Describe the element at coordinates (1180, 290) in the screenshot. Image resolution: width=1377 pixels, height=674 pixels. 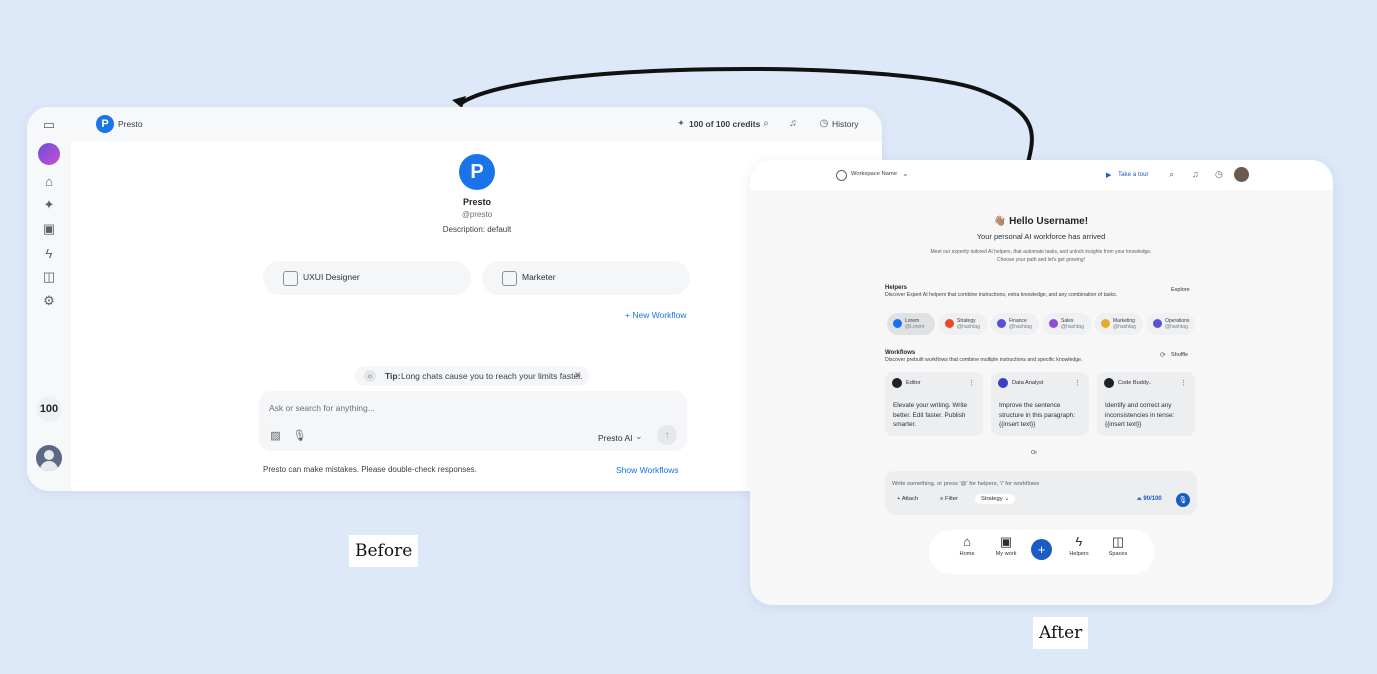
I see `explore-button: Explore` at that location.